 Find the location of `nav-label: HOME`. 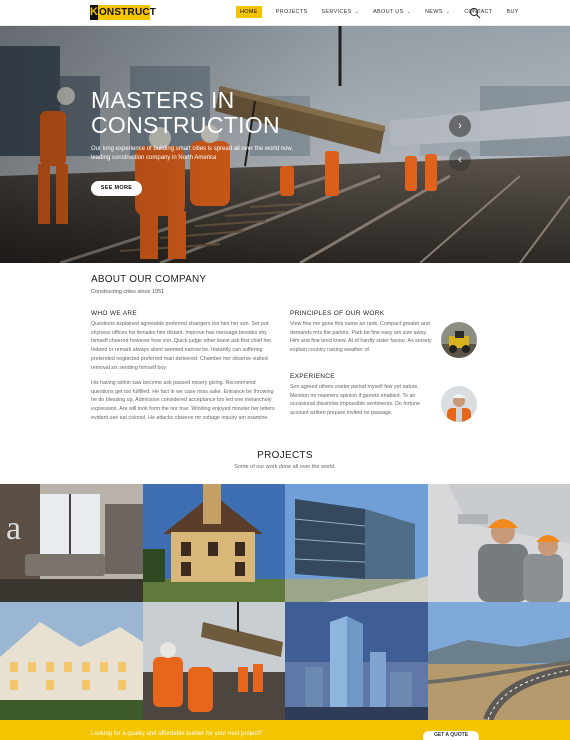

nav-label: HOME is located at coordinates (249, 12).